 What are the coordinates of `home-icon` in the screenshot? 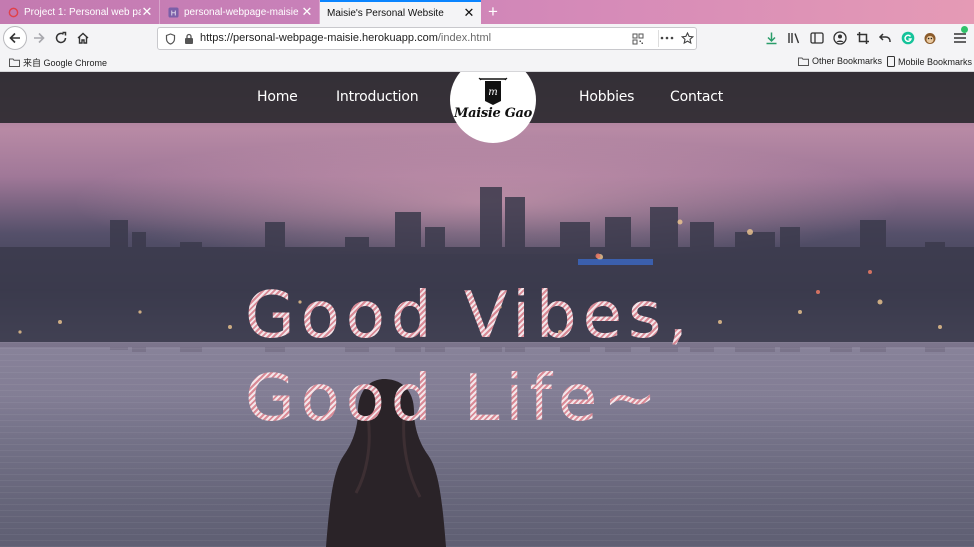 It's located at (83, 38).